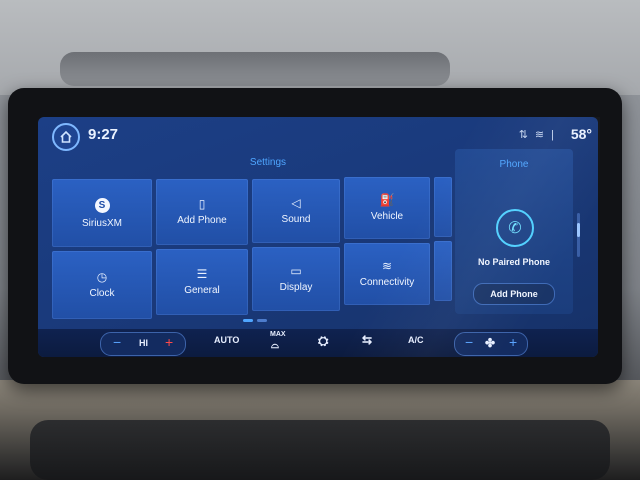  Describe the element at coordinates (581, 134) in the screenshot. I see `outside-temperature: 58°` at that location.